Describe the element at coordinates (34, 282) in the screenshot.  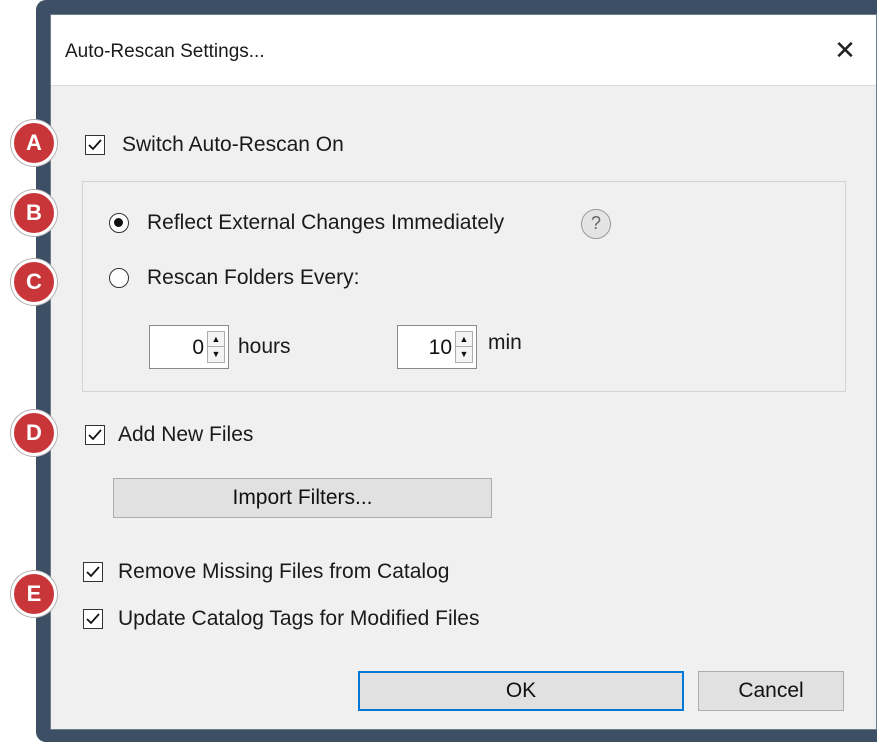
I see `callout-badge-c: C` at that location.